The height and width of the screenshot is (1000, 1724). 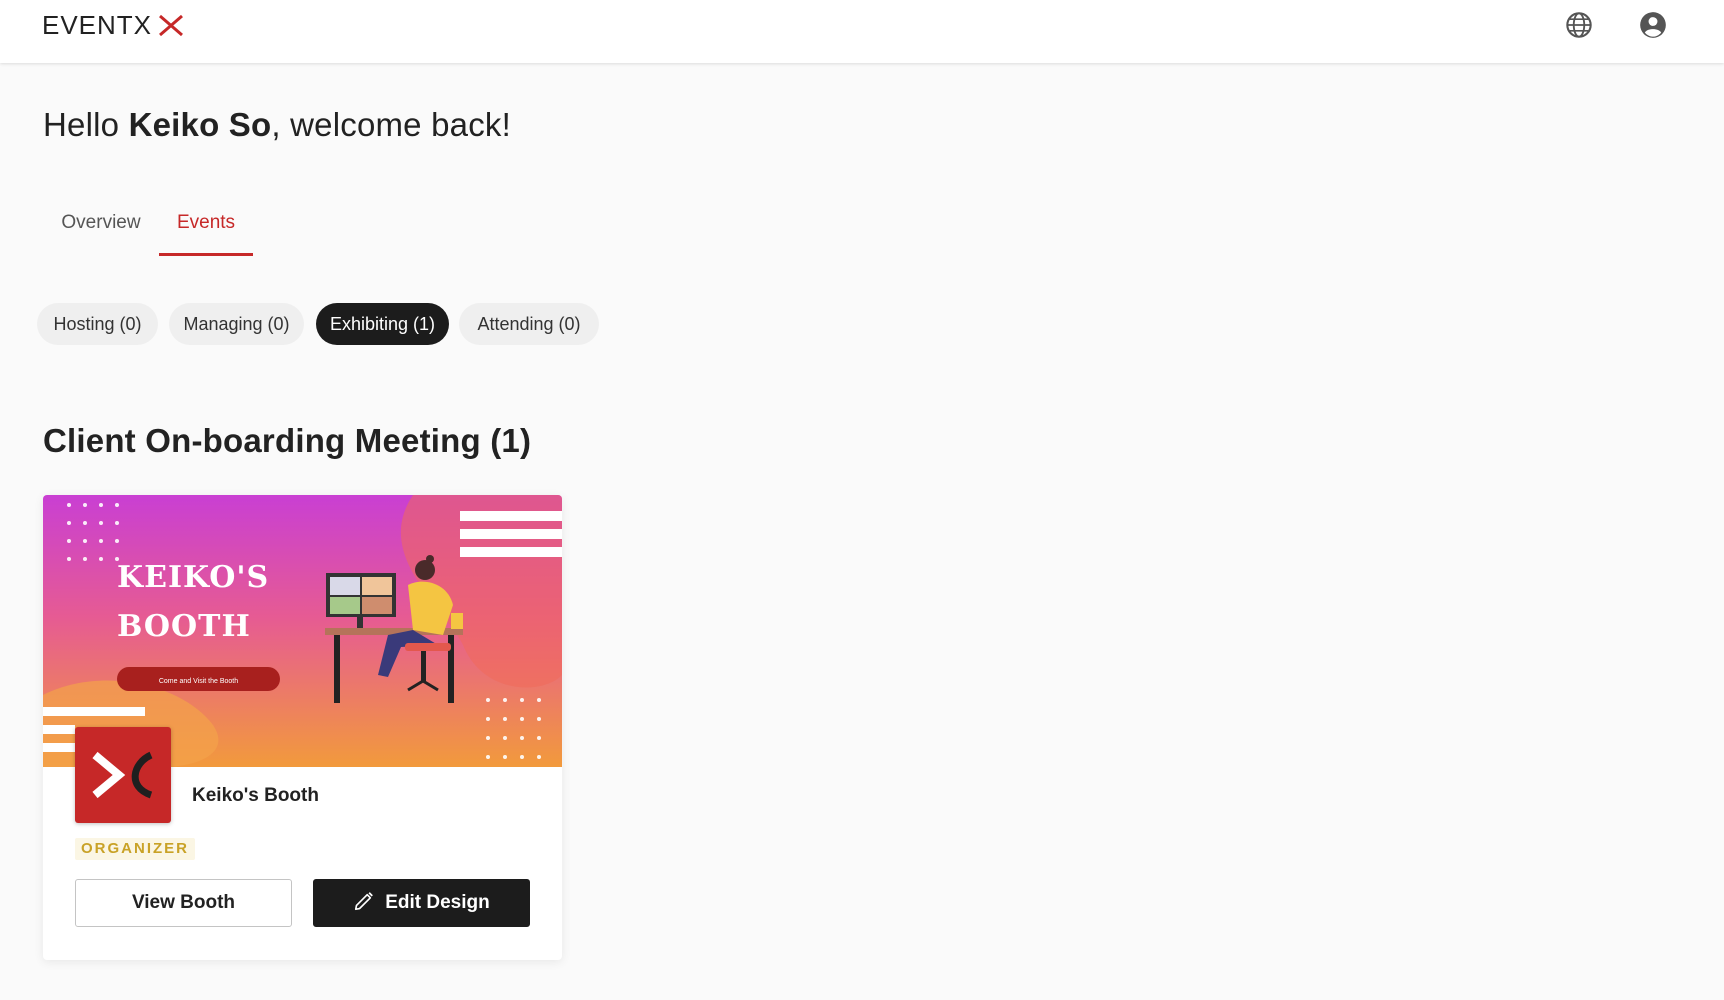 I want to click on edit-design-button: Edit Design, so click(x=421, y=903).